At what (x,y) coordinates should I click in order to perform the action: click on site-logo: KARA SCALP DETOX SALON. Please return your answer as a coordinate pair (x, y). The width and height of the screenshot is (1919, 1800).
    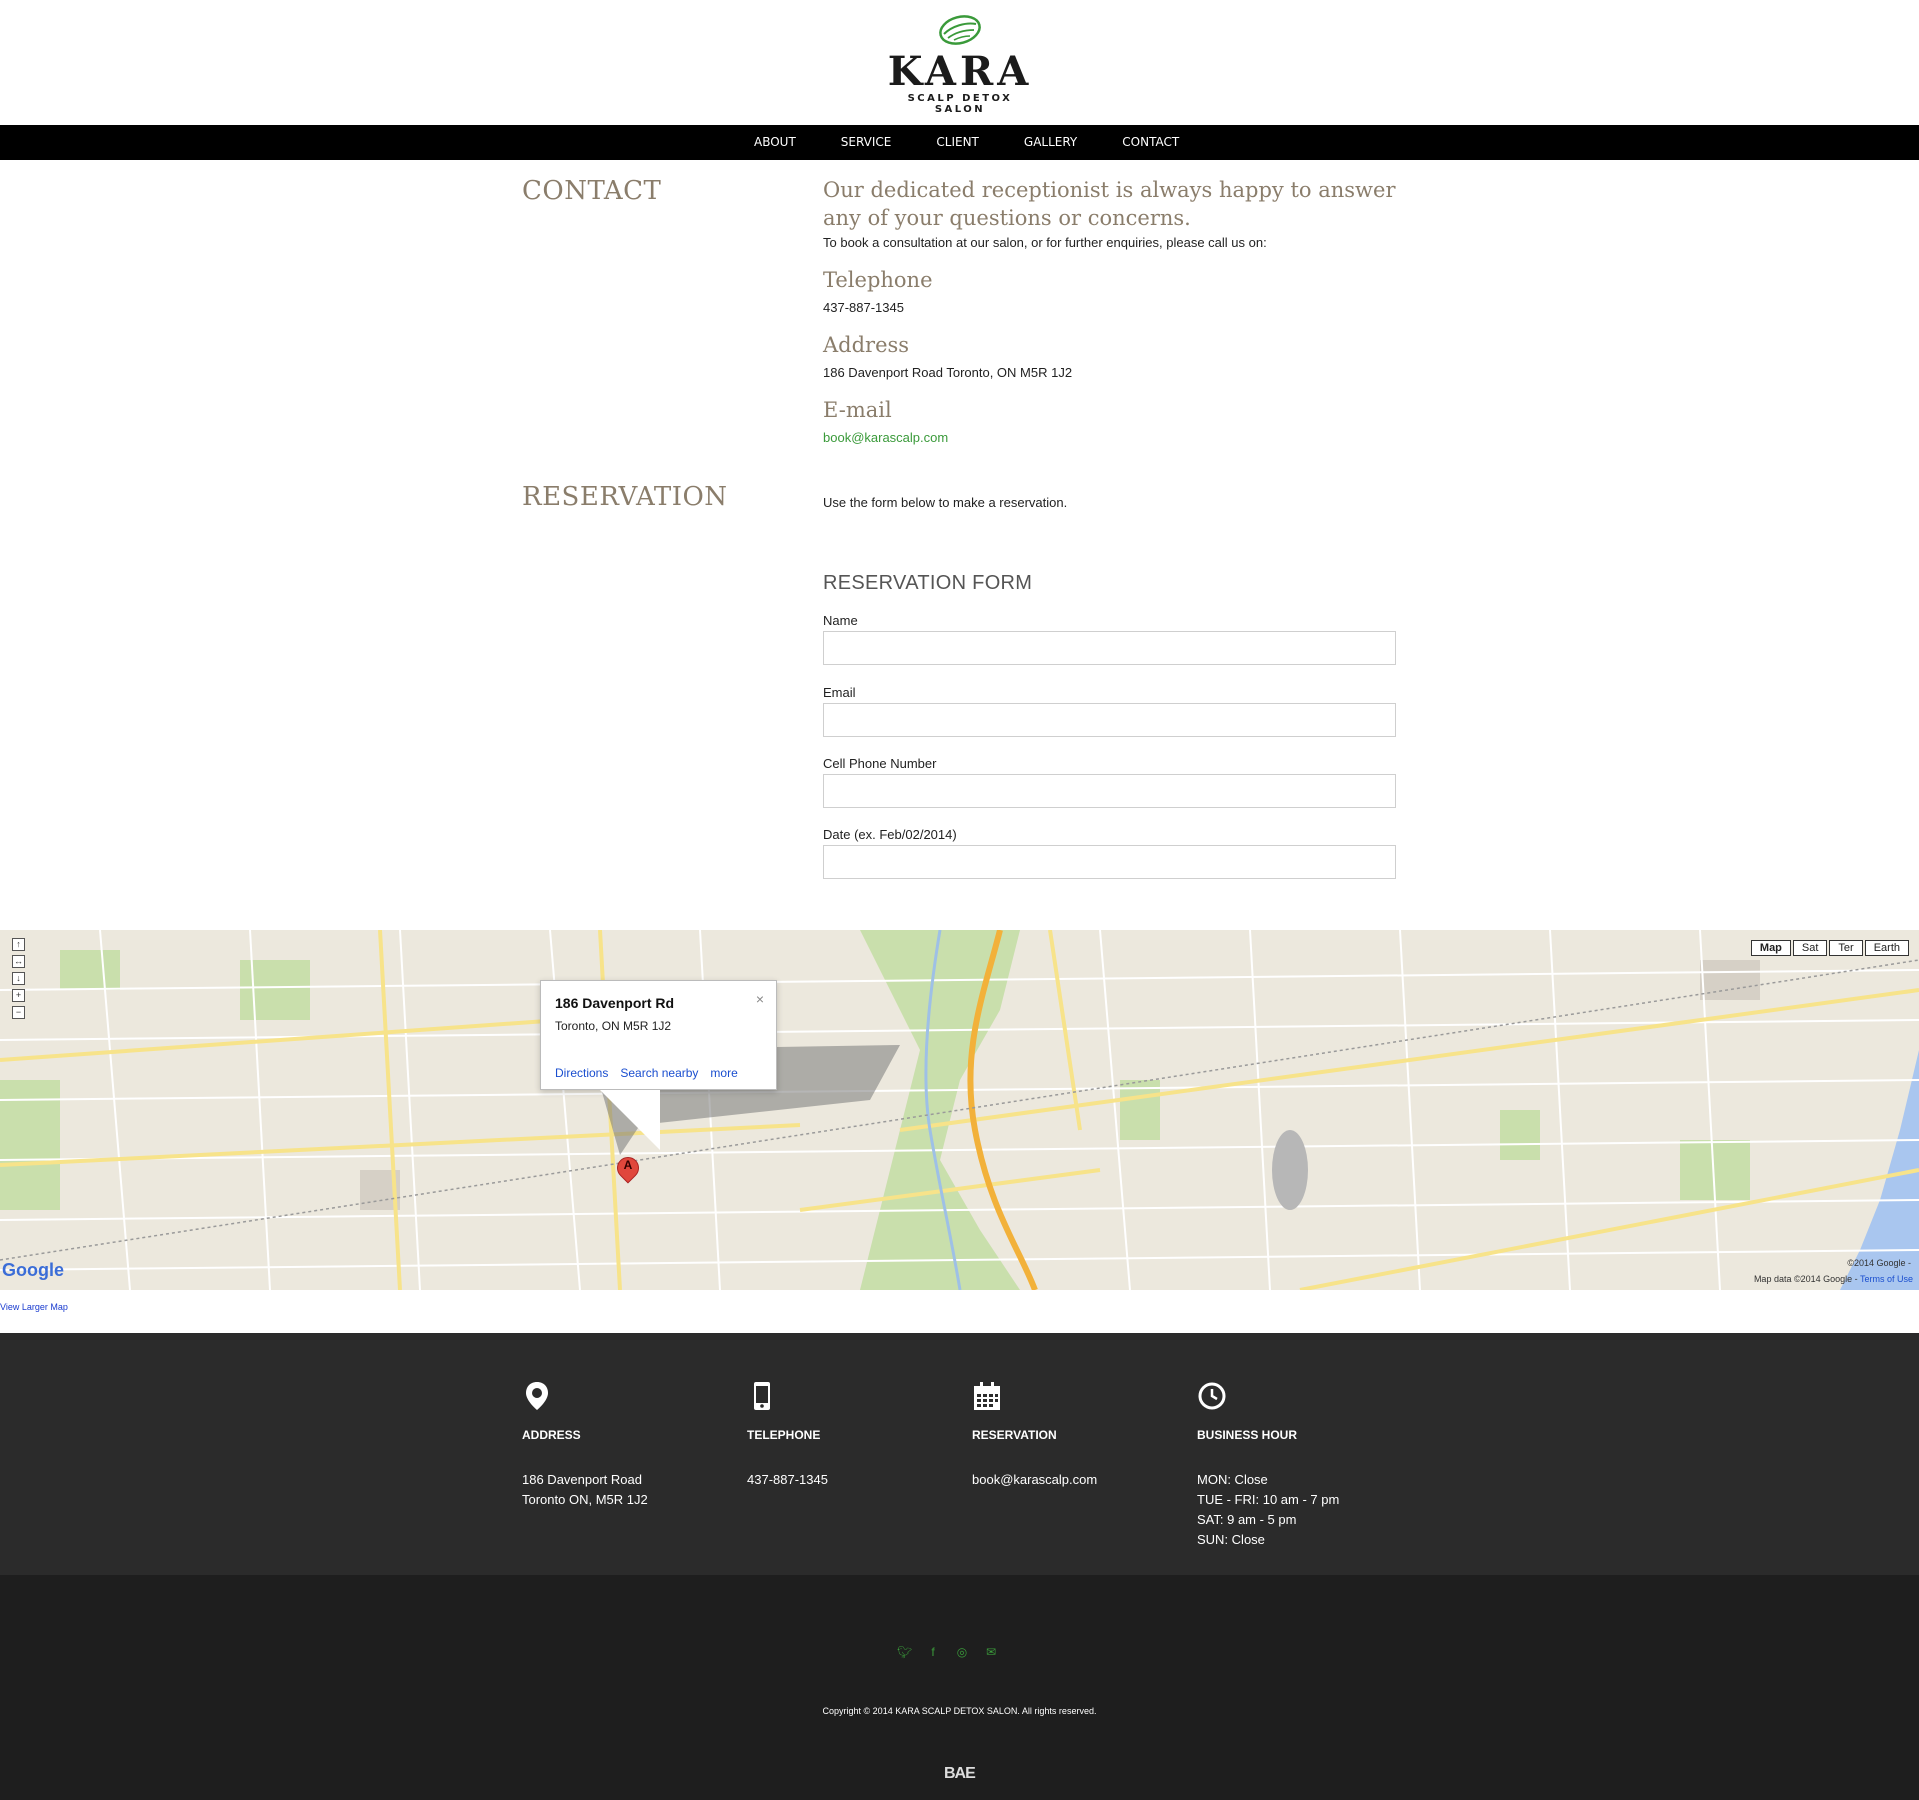
    Looking at the image, I should click on (960, 63).